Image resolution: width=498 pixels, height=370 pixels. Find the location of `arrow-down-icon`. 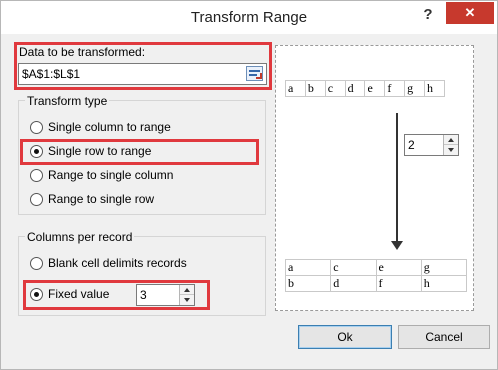

arrow-down-icon is located at coordinates (397, 245).